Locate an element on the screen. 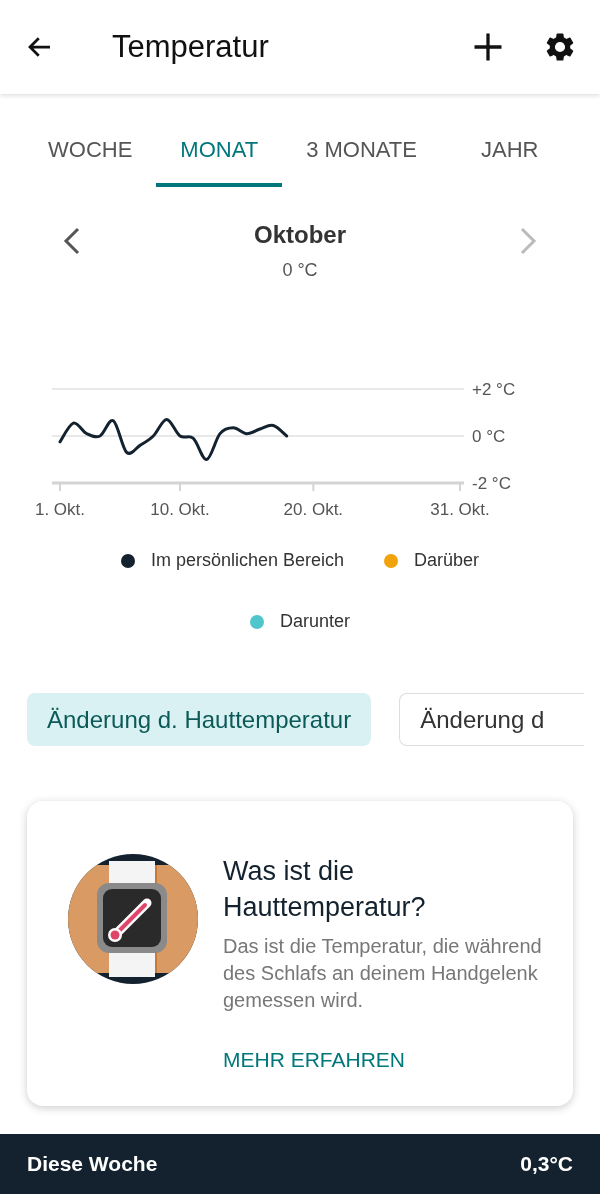  period-tab: MONAT is located at coordinates (219, 151).